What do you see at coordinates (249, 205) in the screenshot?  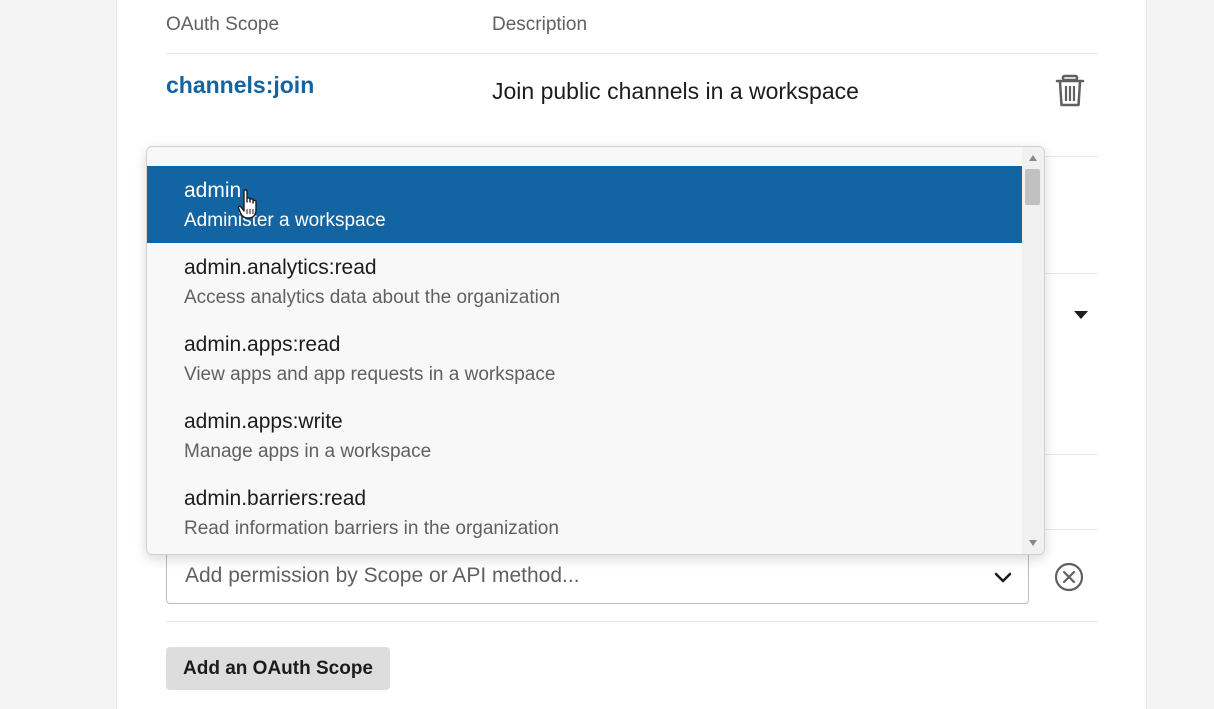 I see `hand-pointer-cursor-icon` at bounding box center [249, 205].